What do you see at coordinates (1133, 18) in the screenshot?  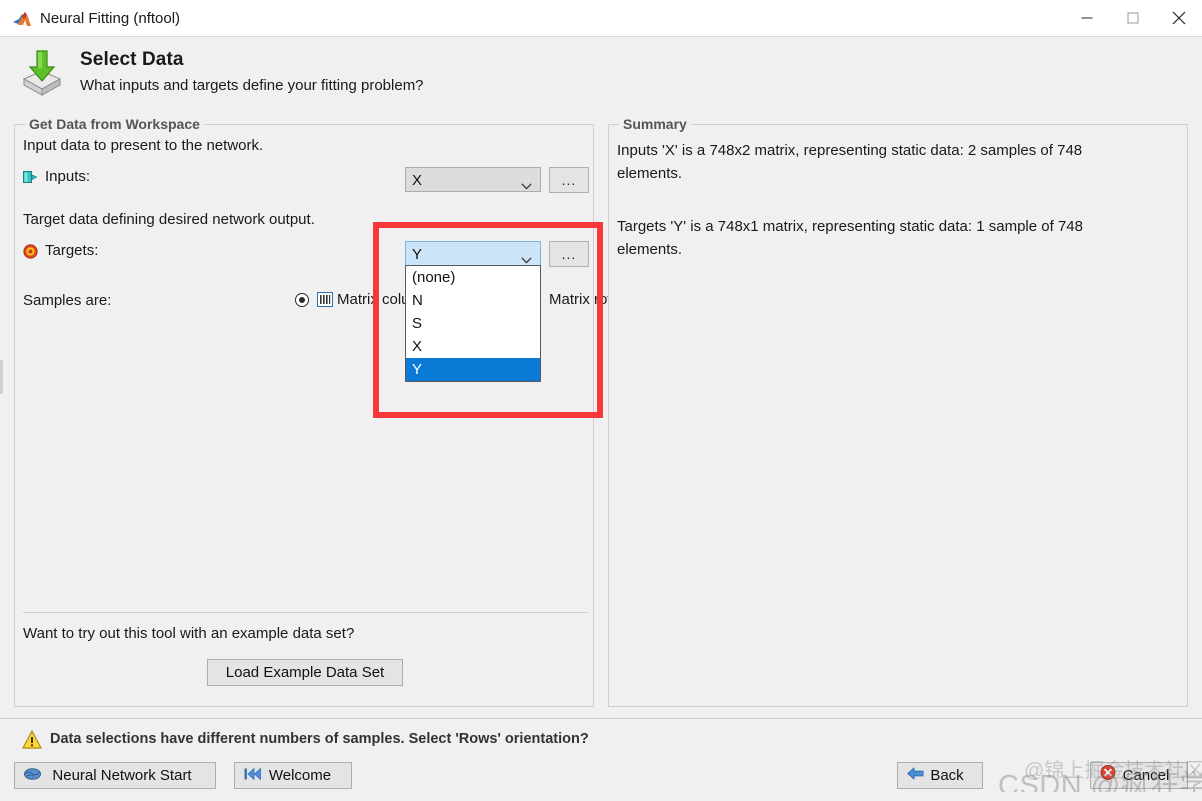 I see `maximize-button` at bounding box center [1133, 18].